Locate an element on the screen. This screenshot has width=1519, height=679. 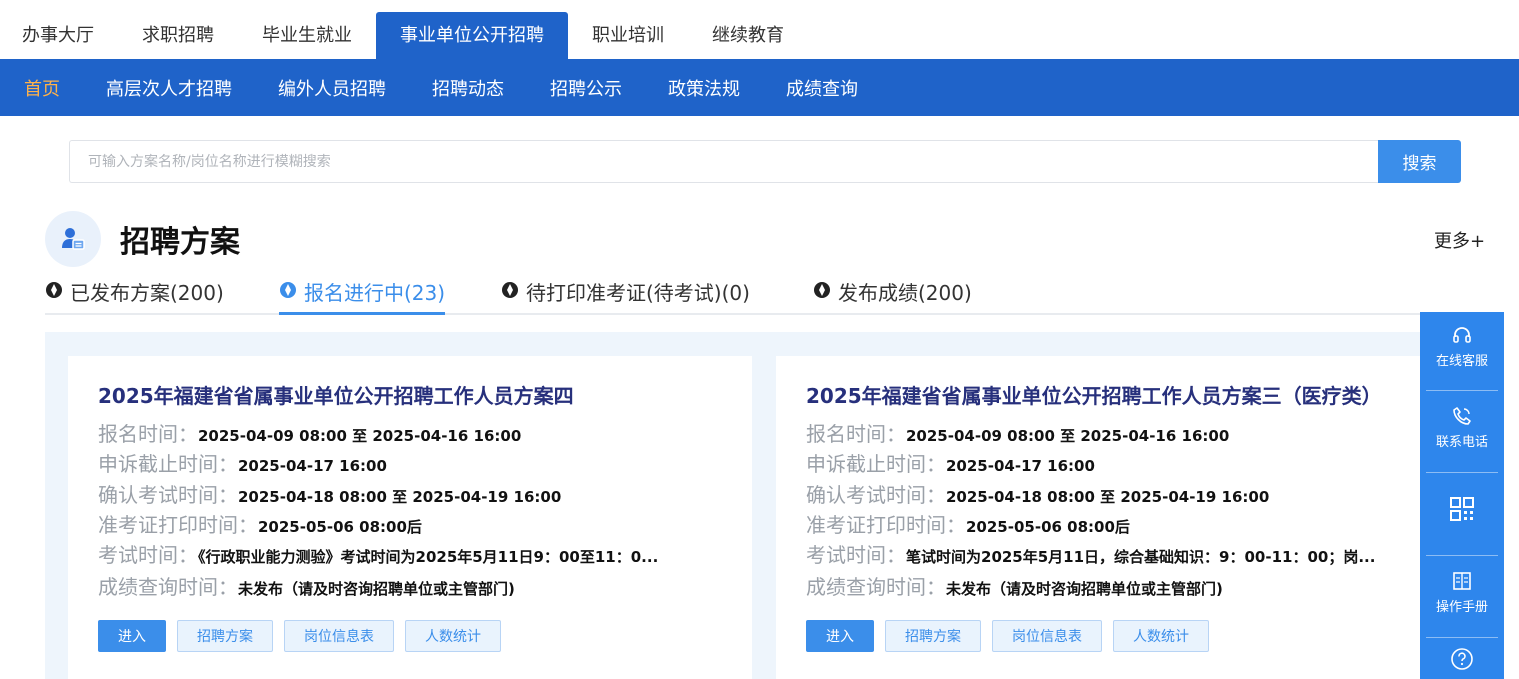
top-tab-service-hall: 办事大厅 is located at coordinates (59, 35).